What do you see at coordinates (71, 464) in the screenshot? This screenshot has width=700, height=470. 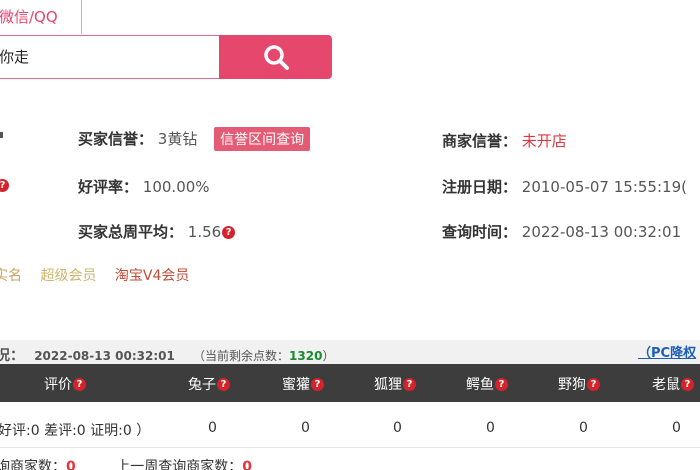 I see `query-count-value: 0` at bounding box center [71, 464].